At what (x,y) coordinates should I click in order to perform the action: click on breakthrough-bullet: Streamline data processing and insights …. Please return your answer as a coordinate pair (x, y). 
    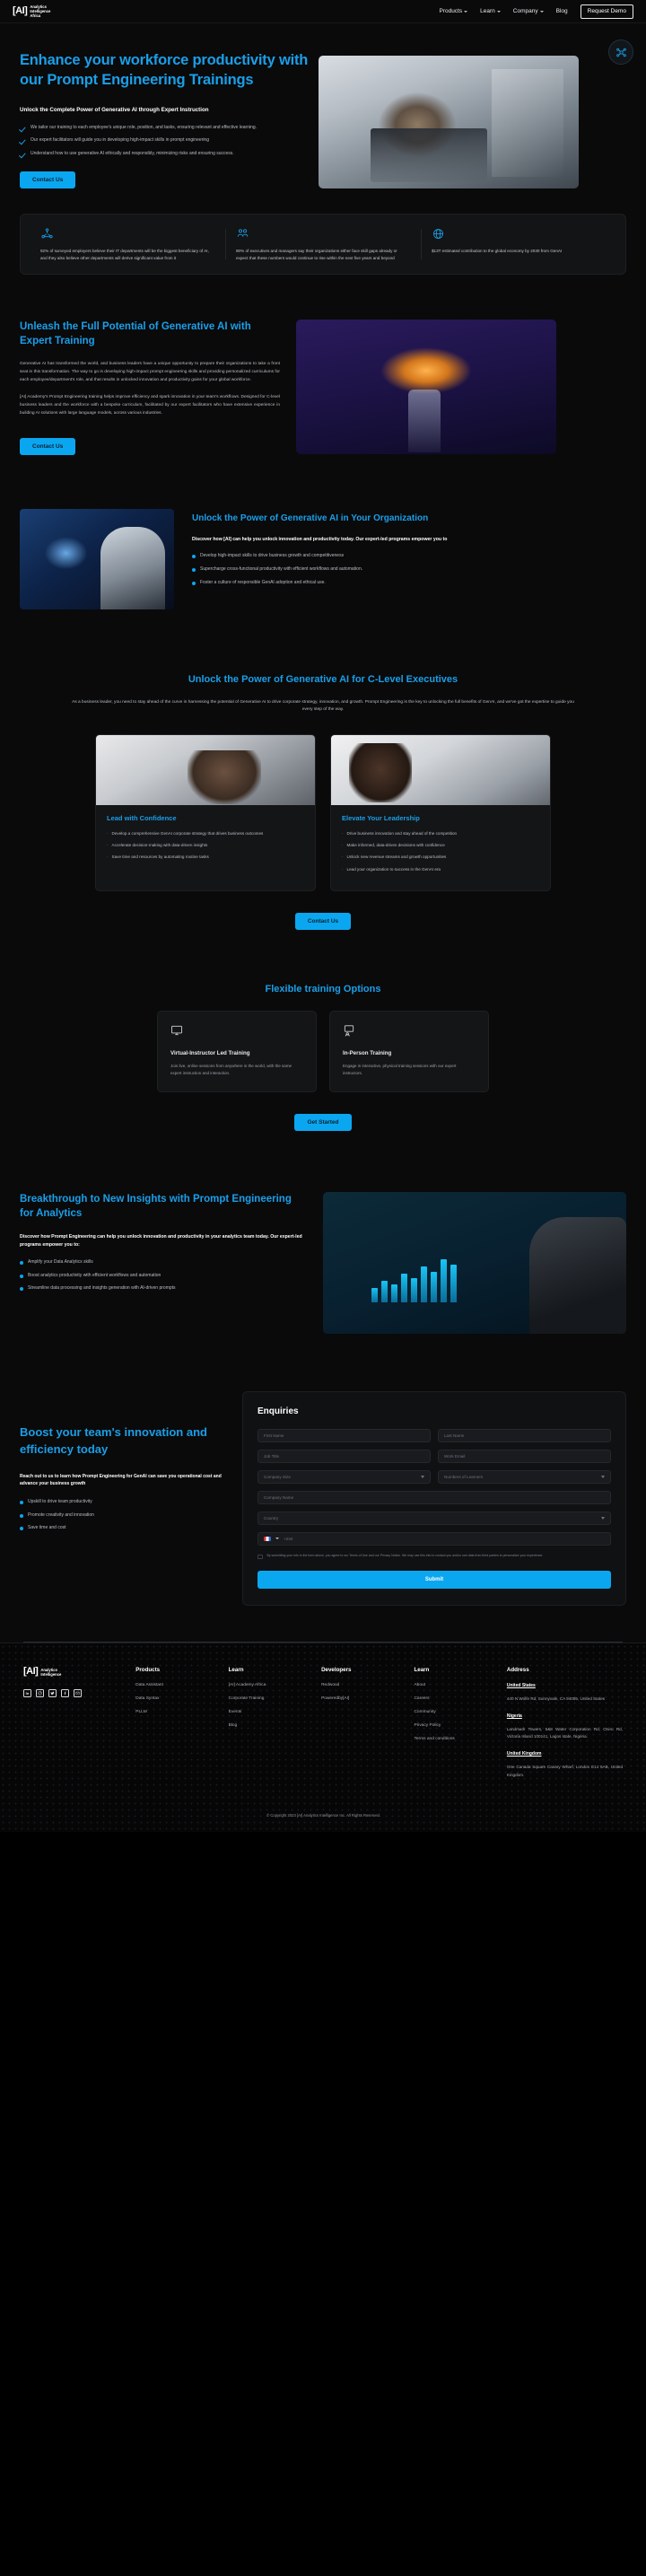
    Looking at the image, I should click on (164, 1288).